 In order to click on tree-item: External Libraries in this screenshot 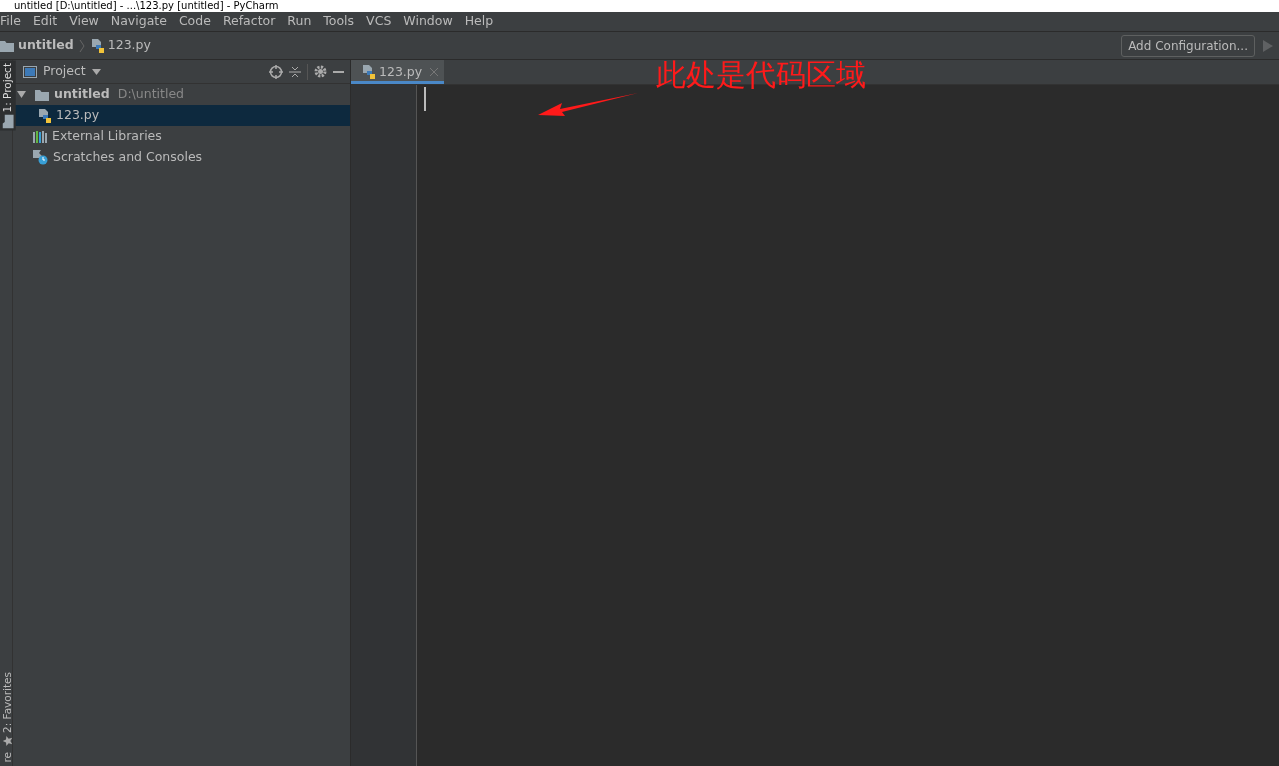, I will do `click(181, 136)`.